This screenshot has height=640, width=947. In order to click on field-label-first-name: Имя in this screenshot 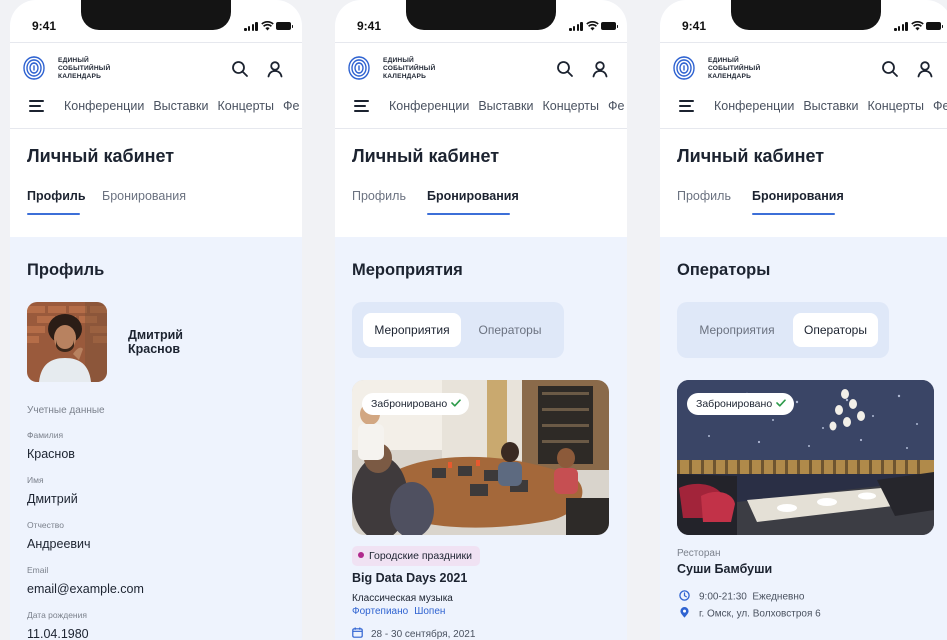, I will do `click(35, 480)`.